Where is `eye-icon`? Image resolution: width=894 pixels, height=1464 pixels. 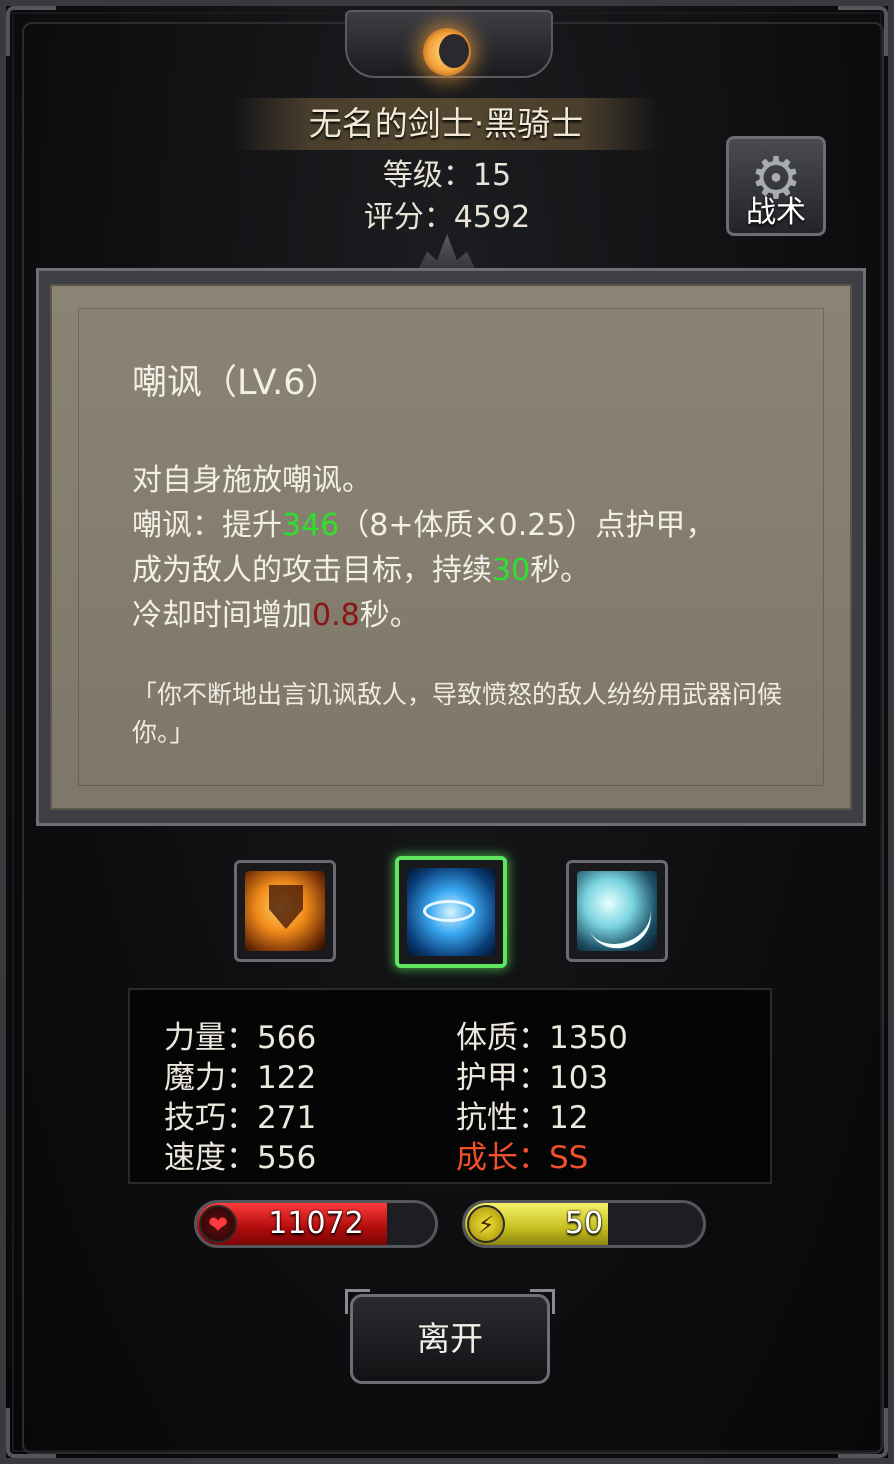 eye-icon is located at coordinates (451, 912).